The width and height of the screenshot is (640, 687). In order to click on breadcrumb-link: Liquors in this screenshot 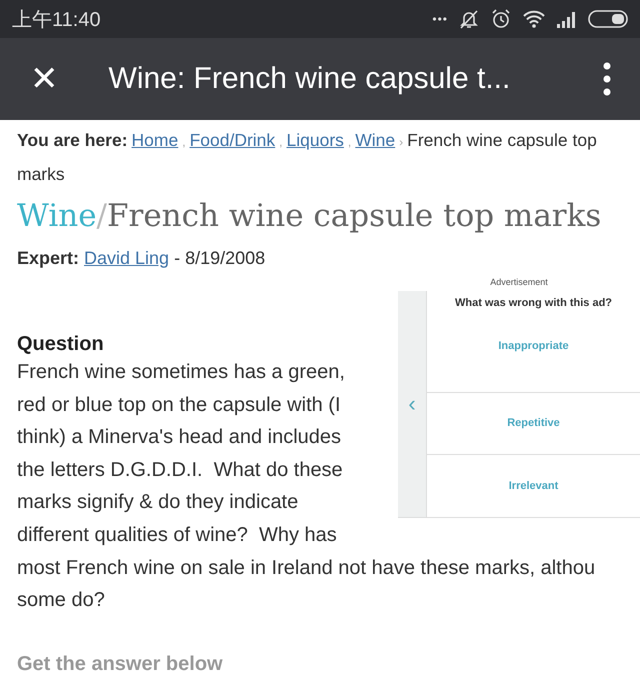, I will do `click(315, 140)`.